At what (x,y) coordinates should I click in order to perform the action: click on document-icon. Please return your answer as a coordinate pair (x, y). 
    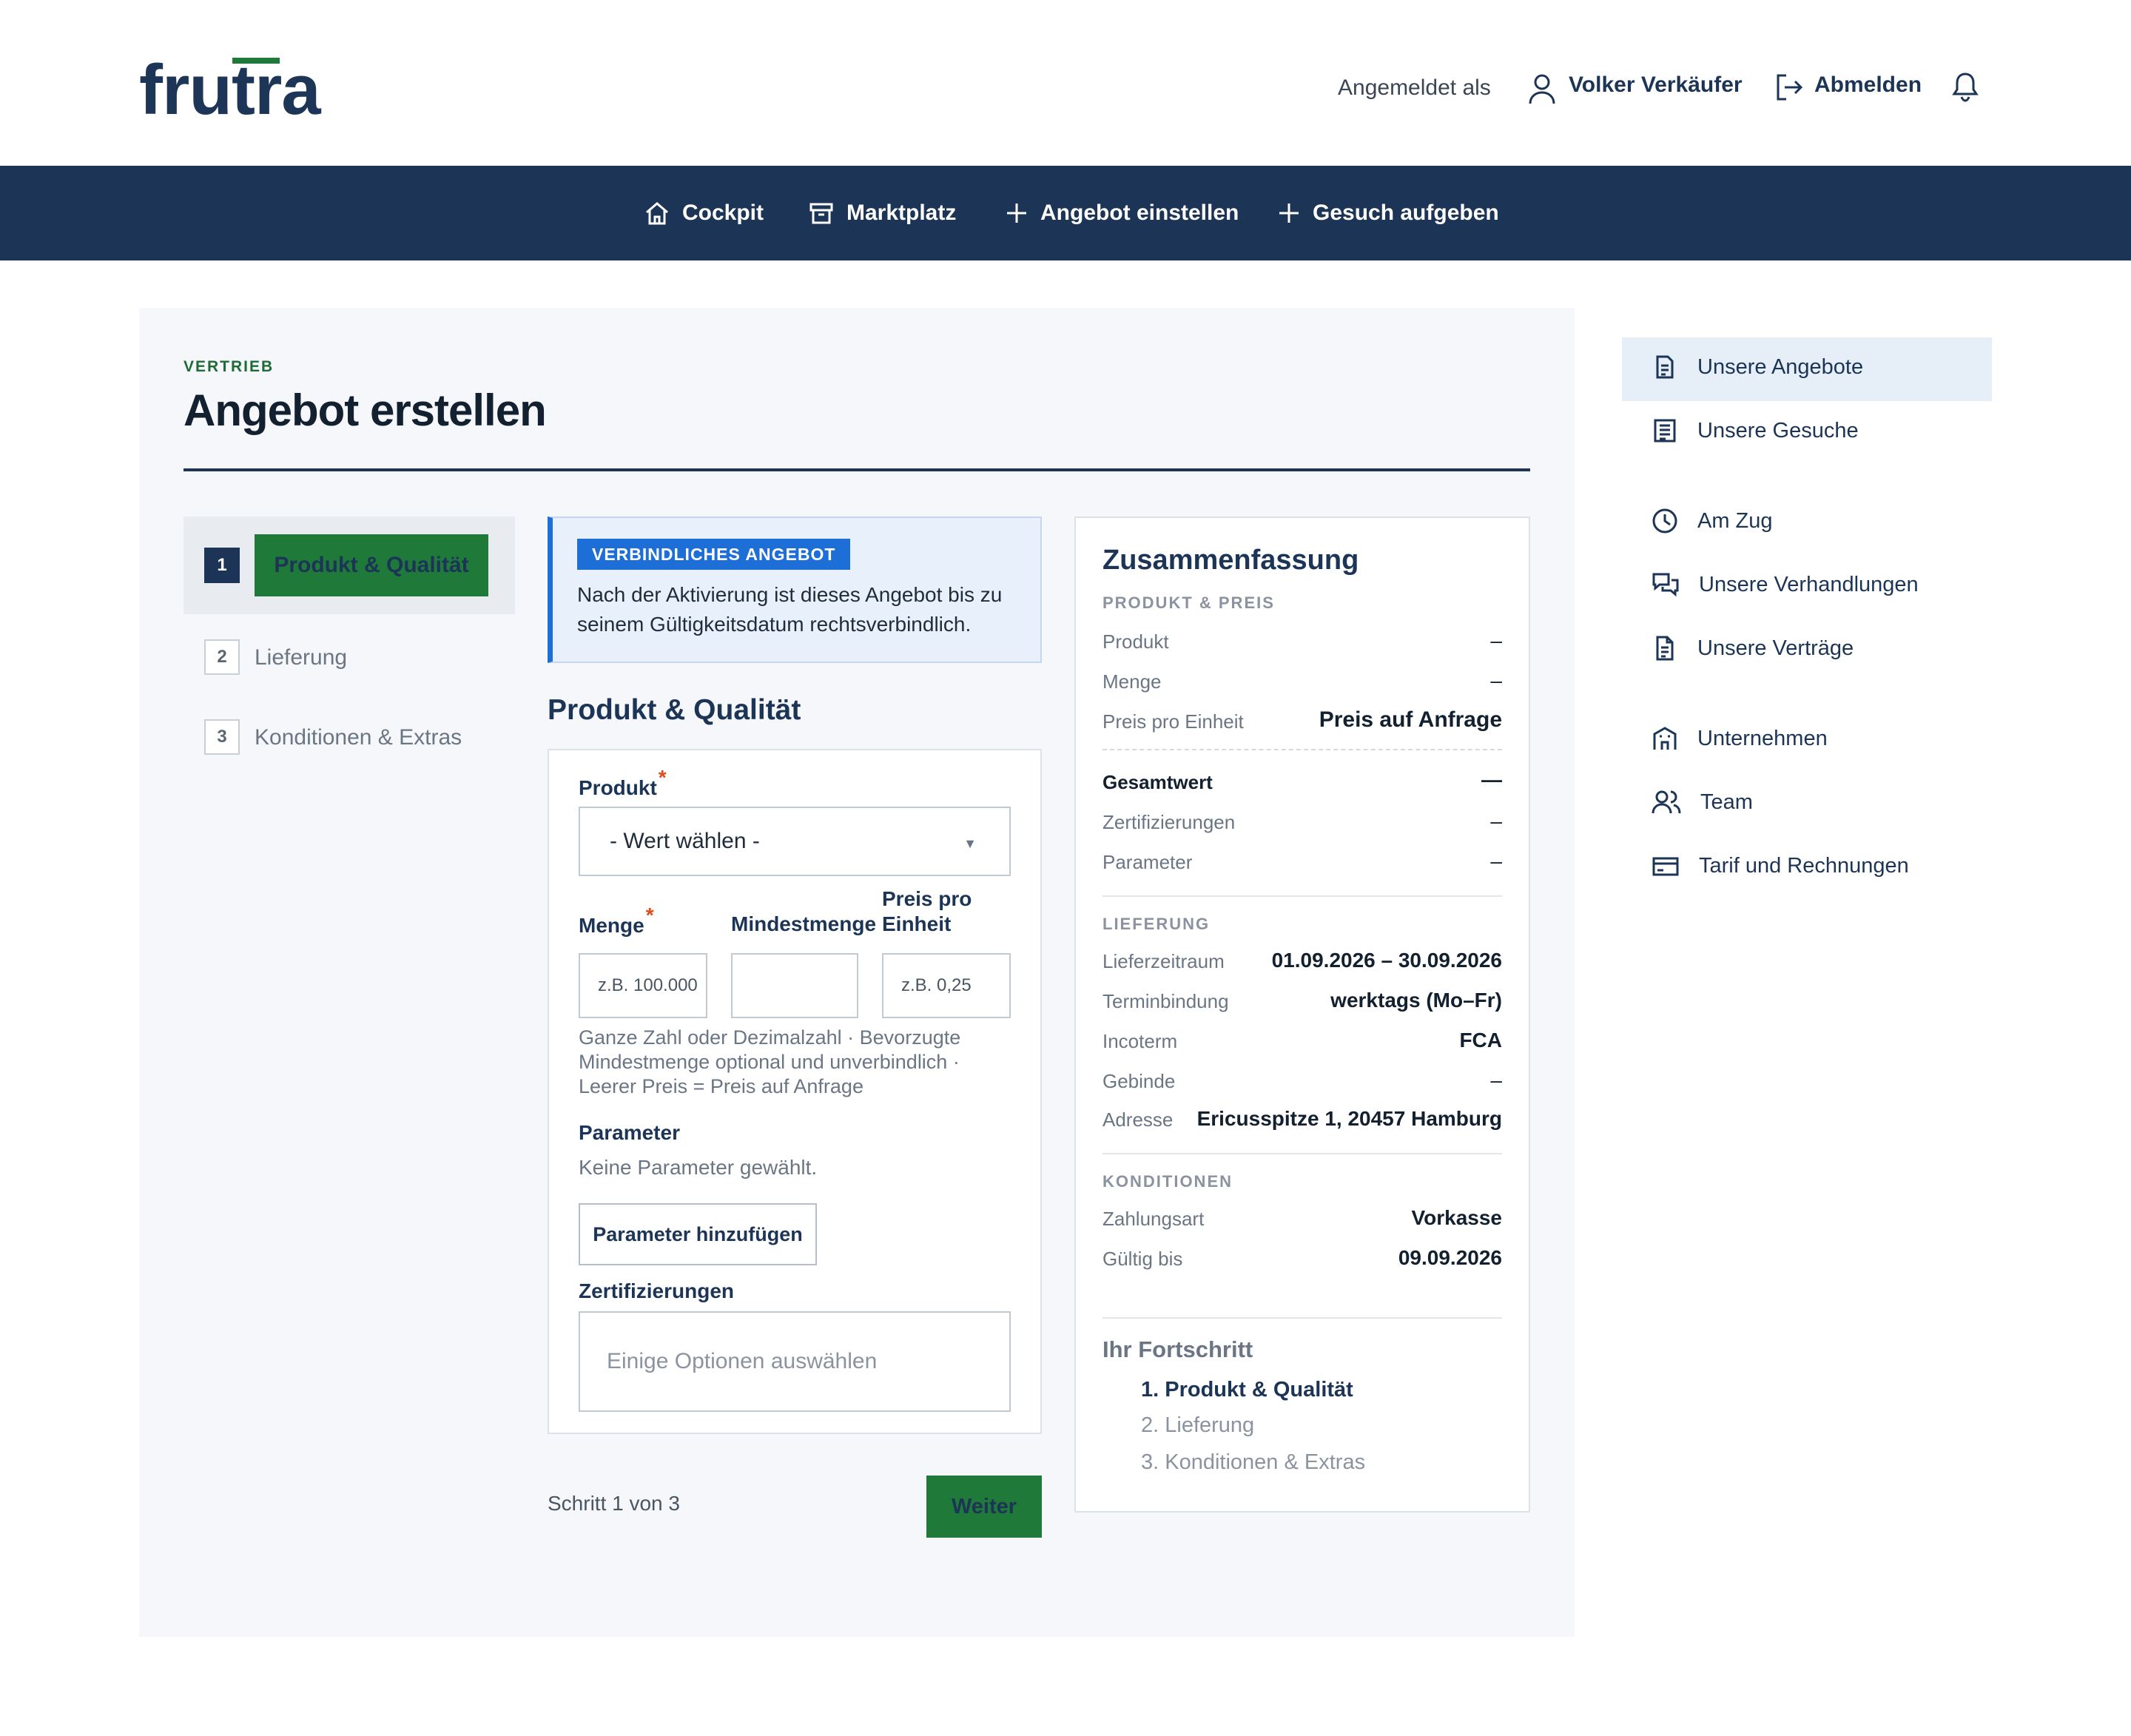
    Looking at the image, I should click on (1665, 367).